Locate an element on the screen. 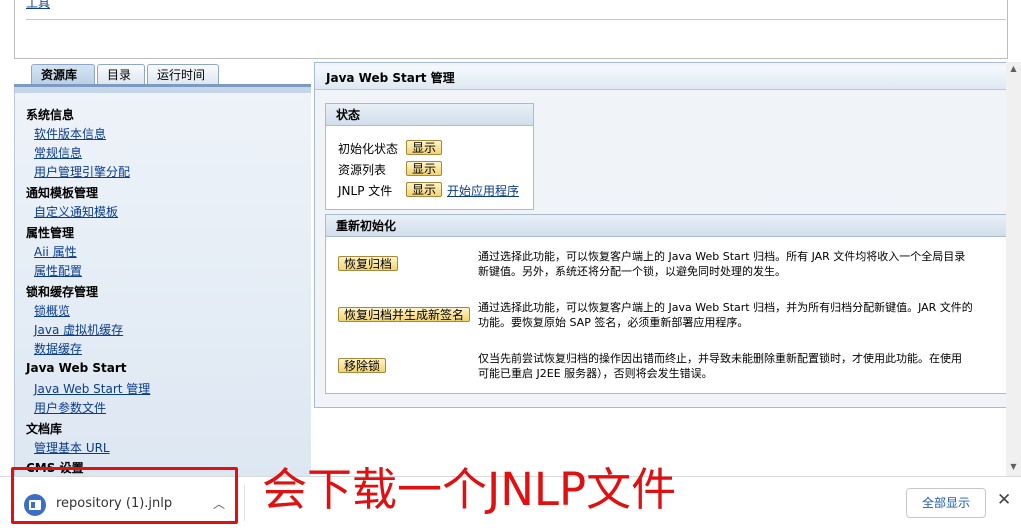  status-group: 状态 初始化状态 显示 资源列表 显示 JNLP 文件 显示 开始应用程序 is located at coordinates (429, 156).